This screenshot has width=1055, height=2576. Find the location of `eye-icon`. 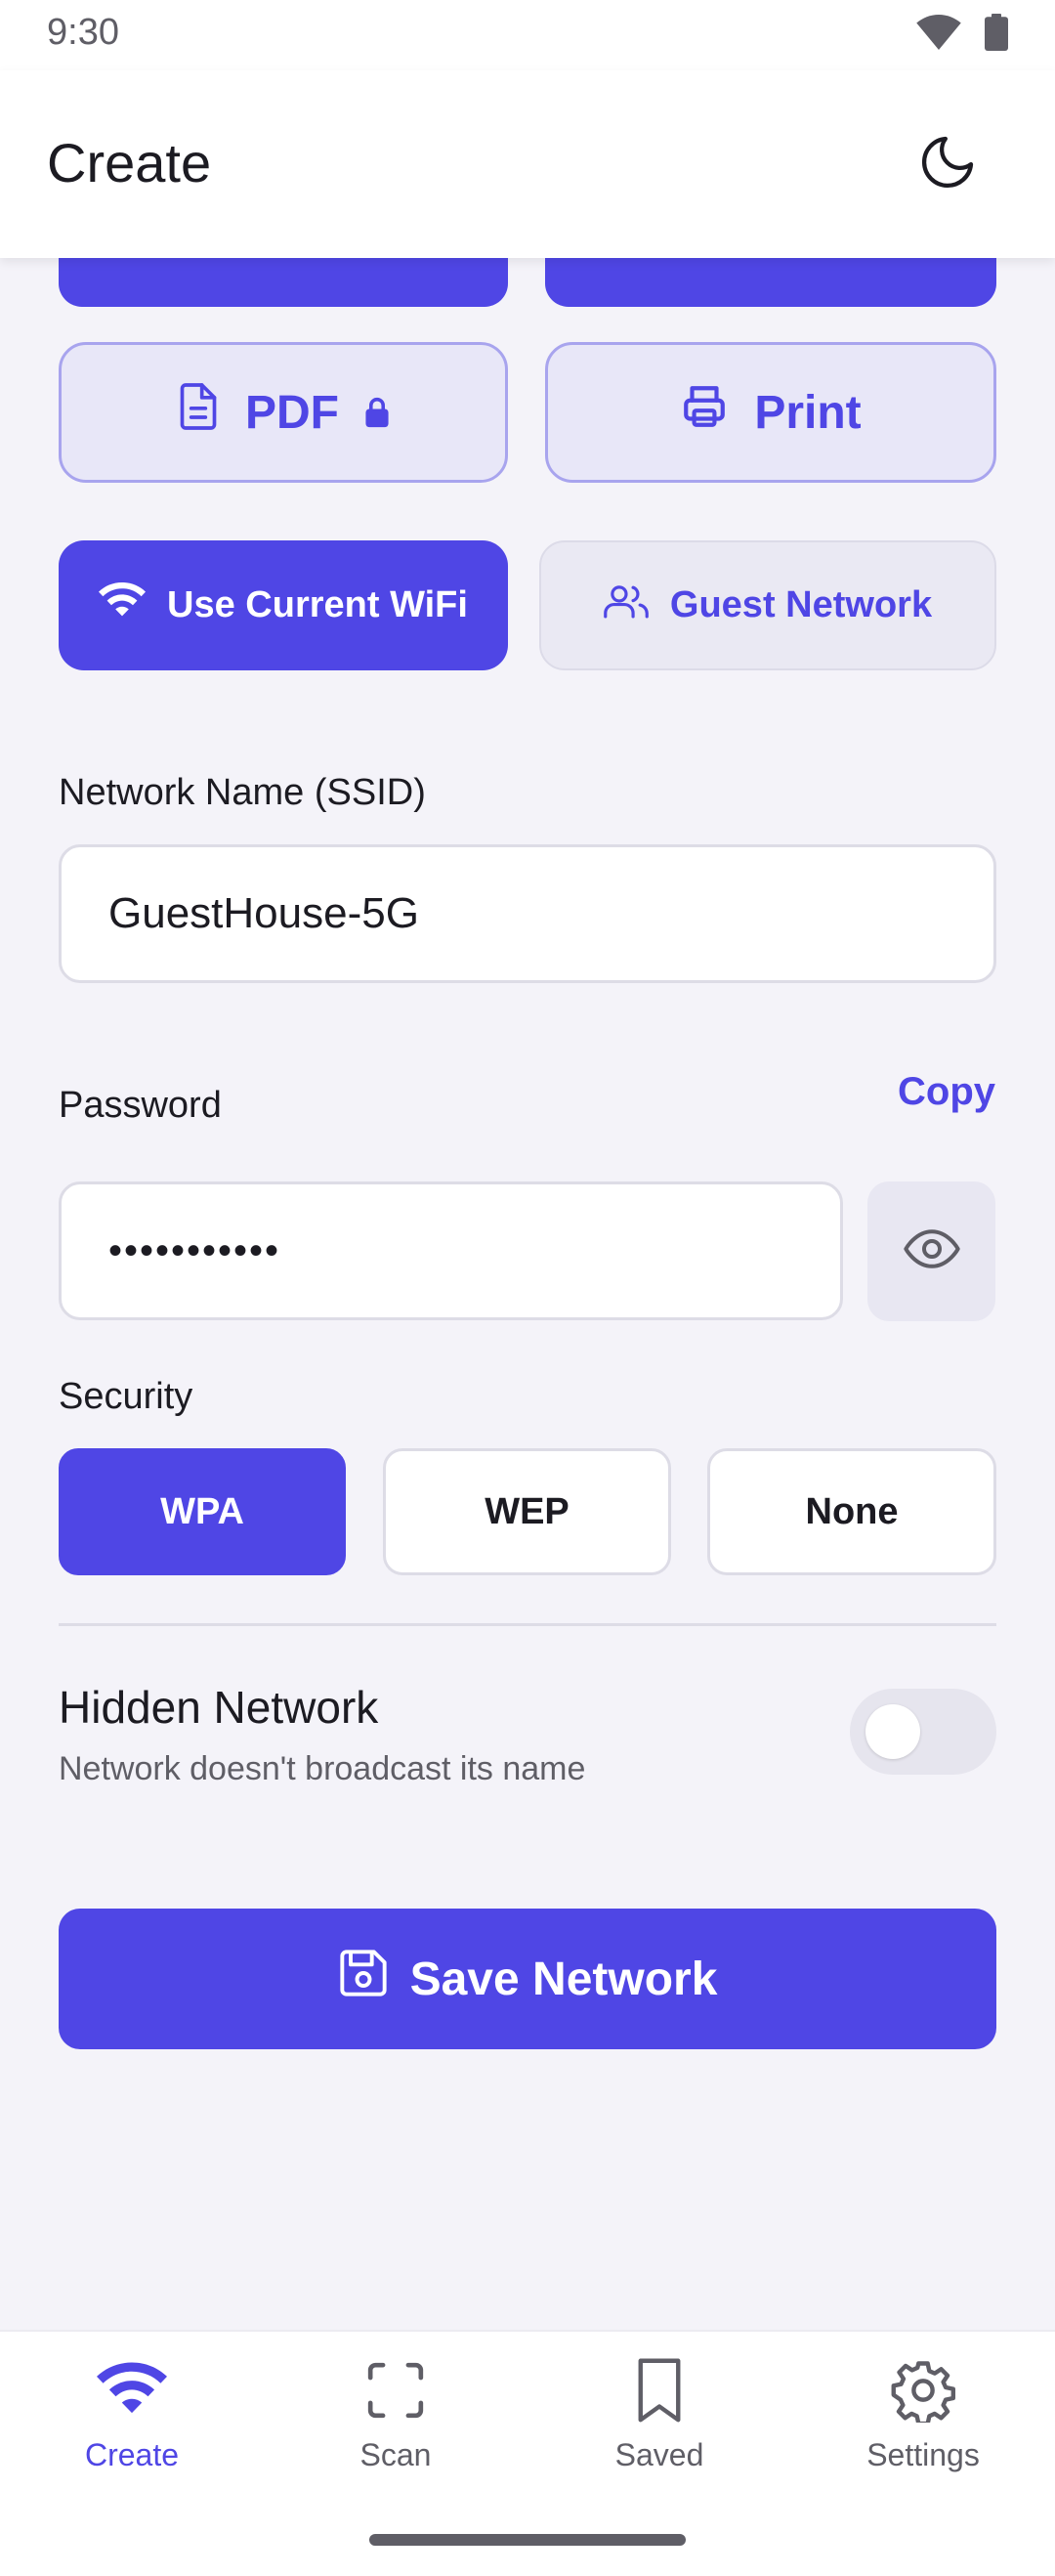

eye-icon is located at coordinates (931, 1251).